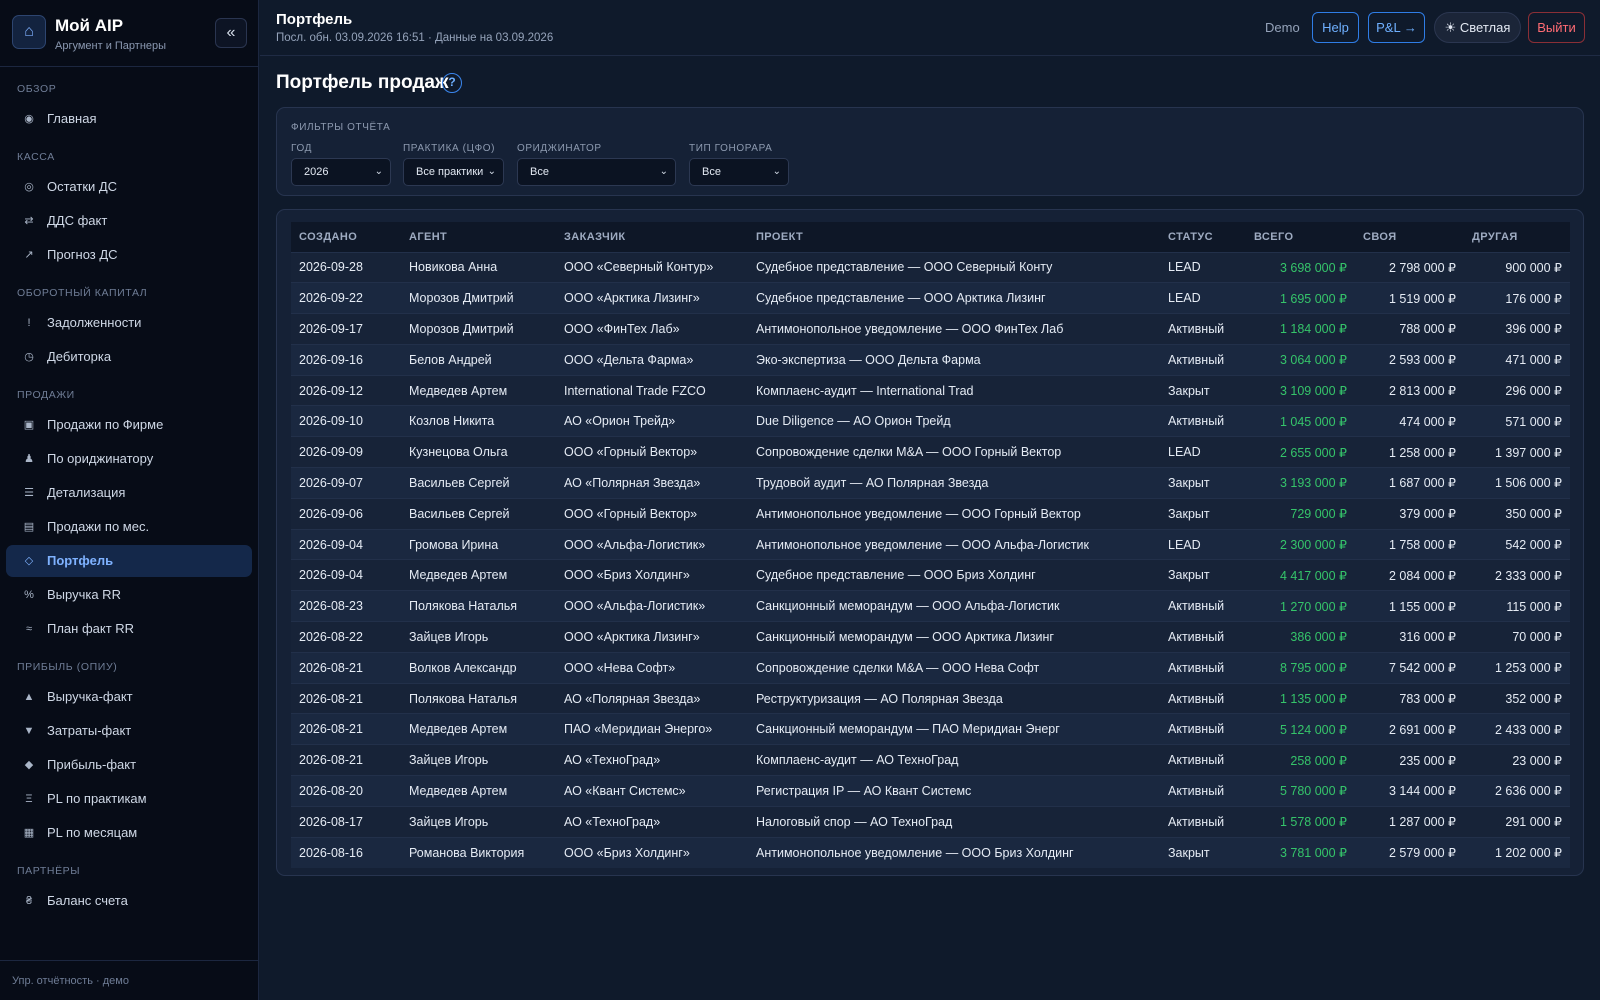  What do you see at coordinates (29, 459) in the screenshot?
I see `nav-item-icon: ♟` at bounding box center [29, 459].